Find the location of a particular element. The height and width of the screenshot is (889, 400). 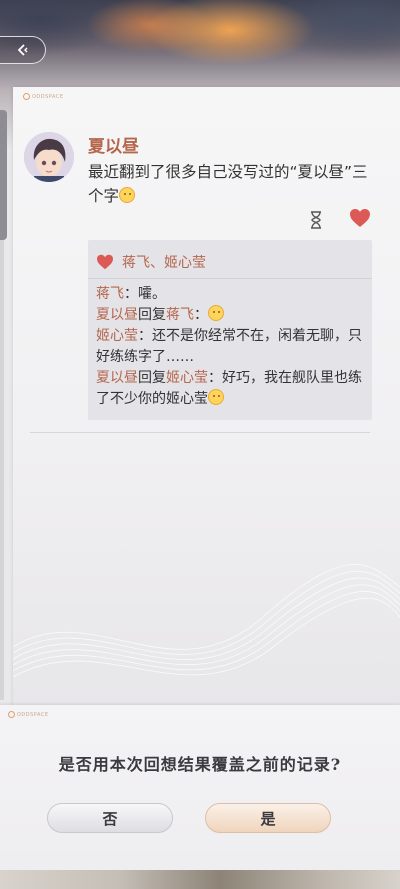

dialog-brand-logo: ODDSPACE is located at coordinates (28, 714).